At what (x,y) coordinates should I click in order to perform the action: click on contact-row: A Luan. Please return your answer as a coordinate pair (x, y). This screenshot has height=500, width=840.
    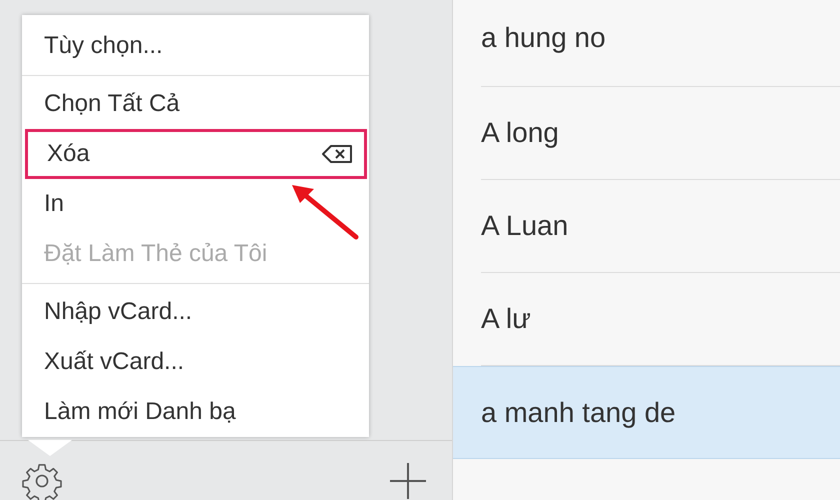
    Looking at the image, I should click on (660, 226).